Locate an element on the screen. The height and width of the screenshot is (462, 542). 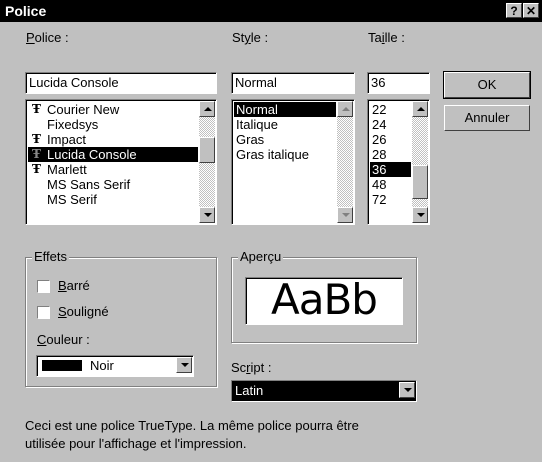
color-swatch is located at coordinates (62, 365).